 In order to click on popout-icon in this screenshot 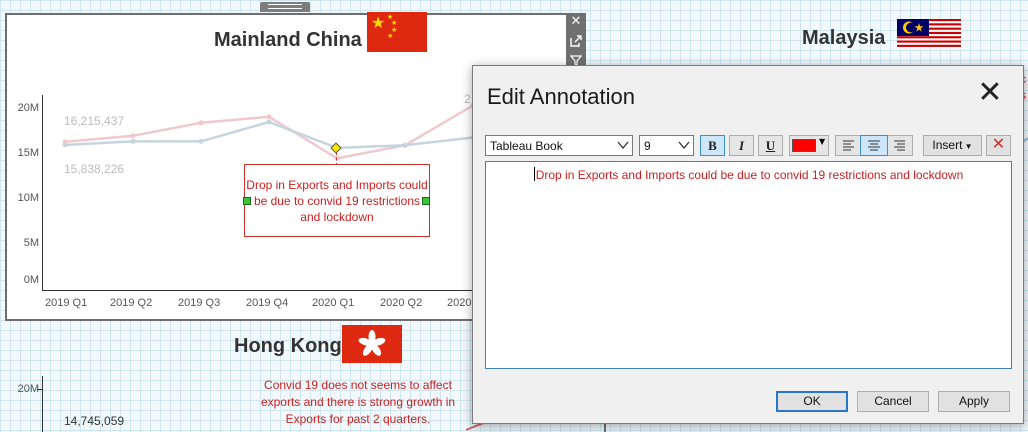, I will do `click(576, 41)`.